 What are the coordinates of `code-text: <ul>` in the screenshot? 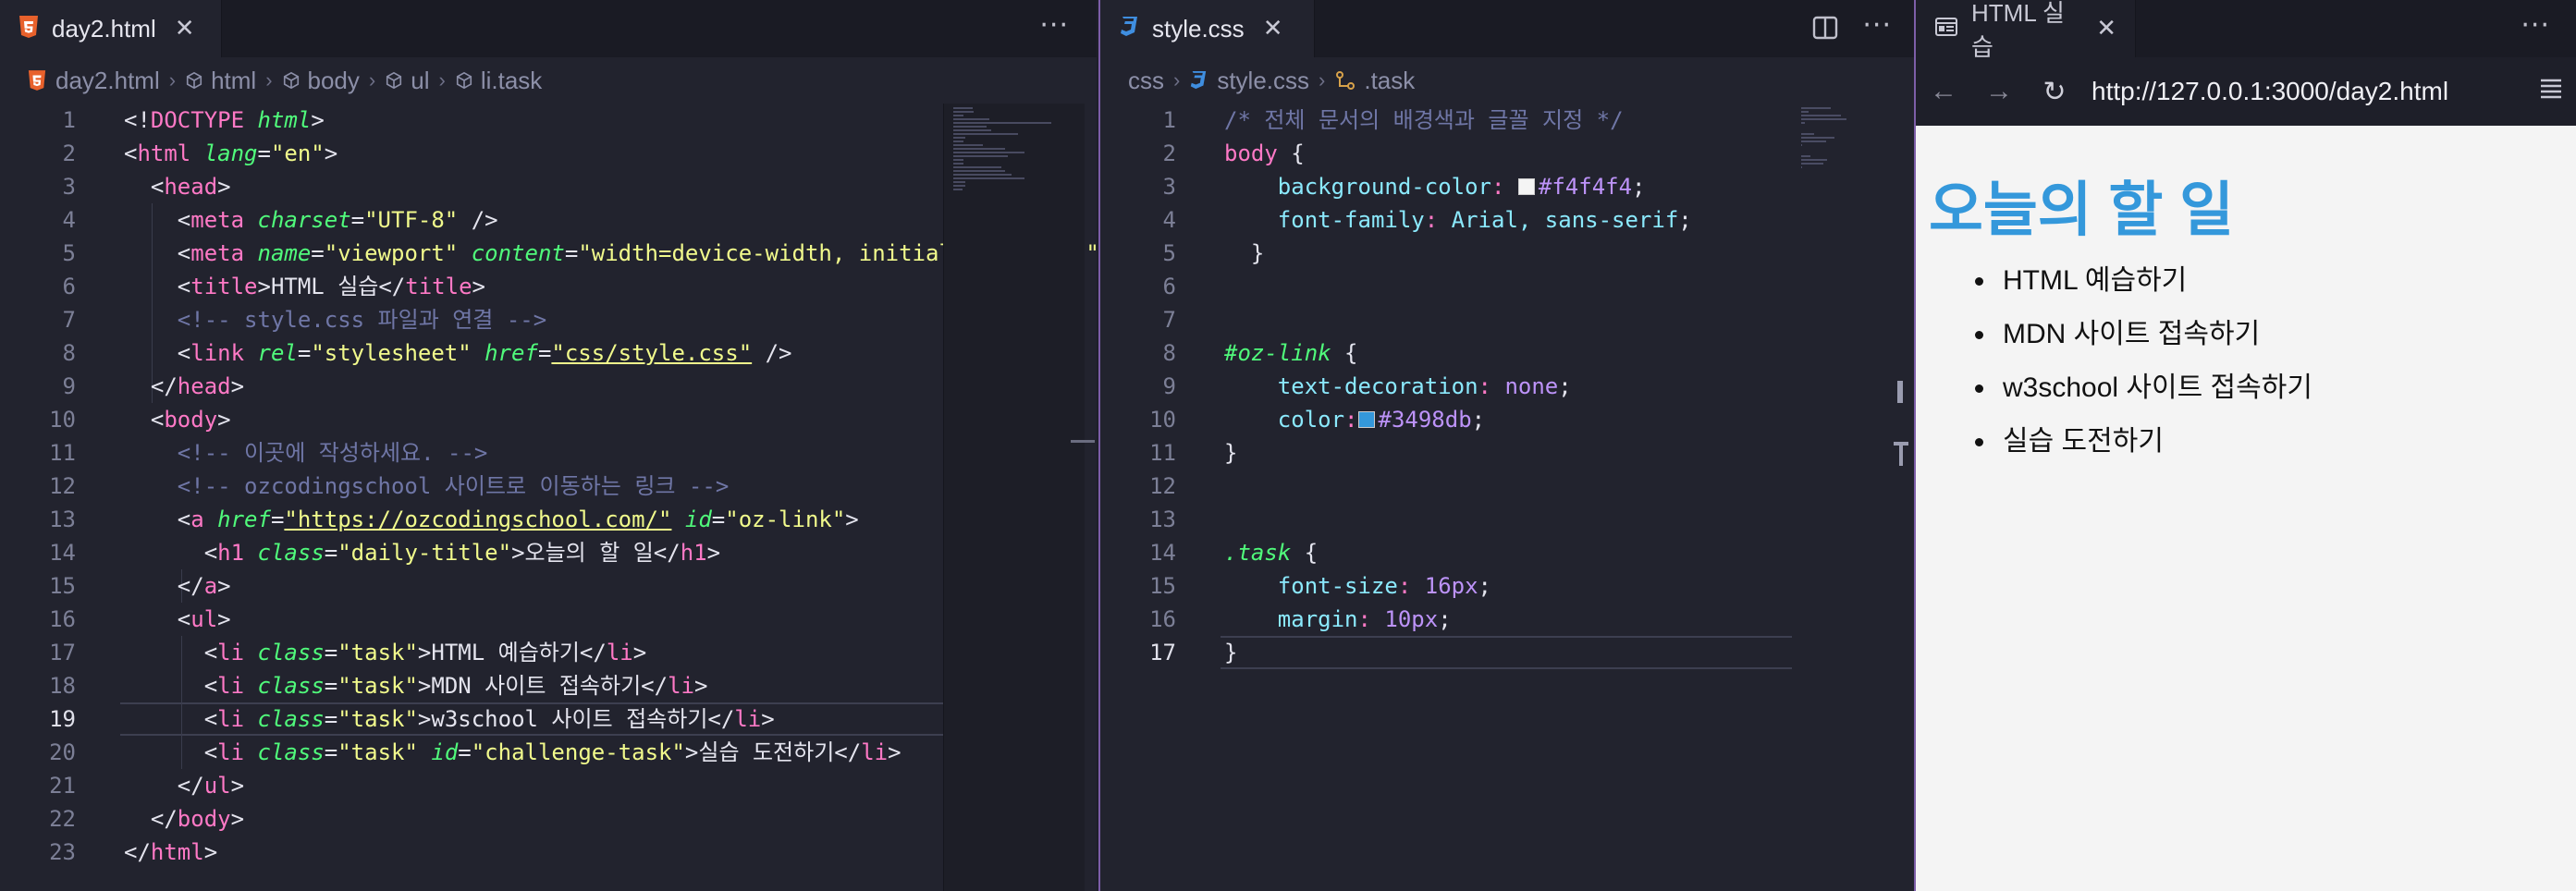 It's located at (177, 619).